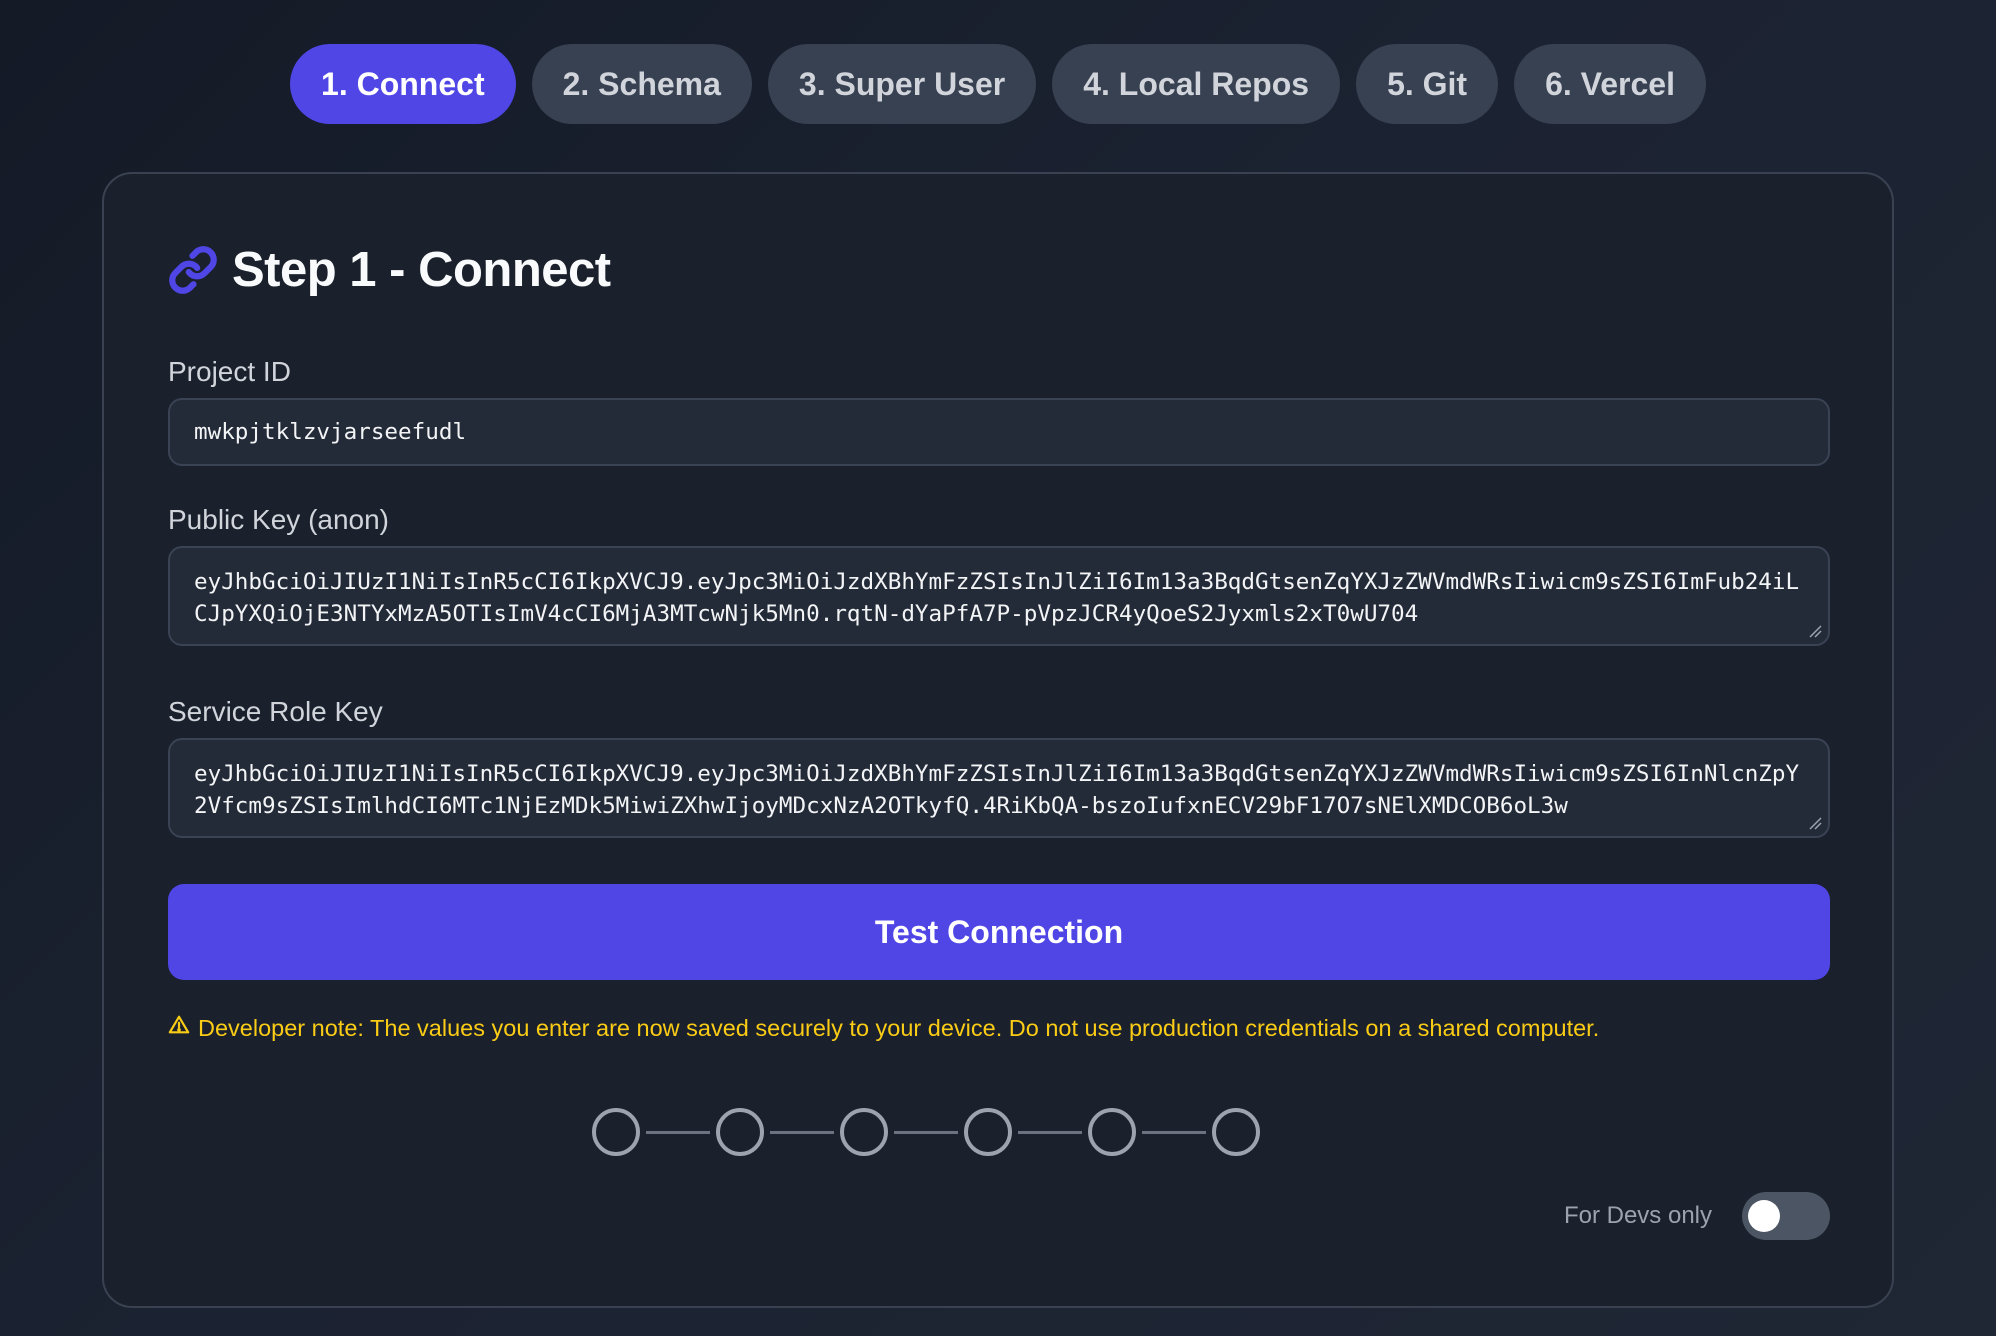 The image size is (1996, 1336). I want to click on tab-vercel: 6. Vercel, so click(1610, 84).